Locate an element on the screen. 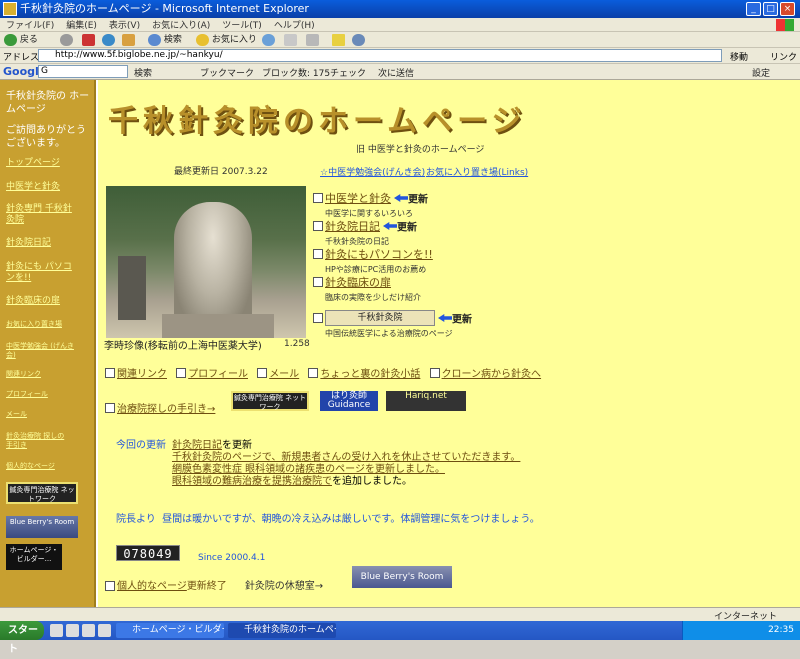 This screenshot has height=659, width=800. home-button is located at coordinates (128, 40).